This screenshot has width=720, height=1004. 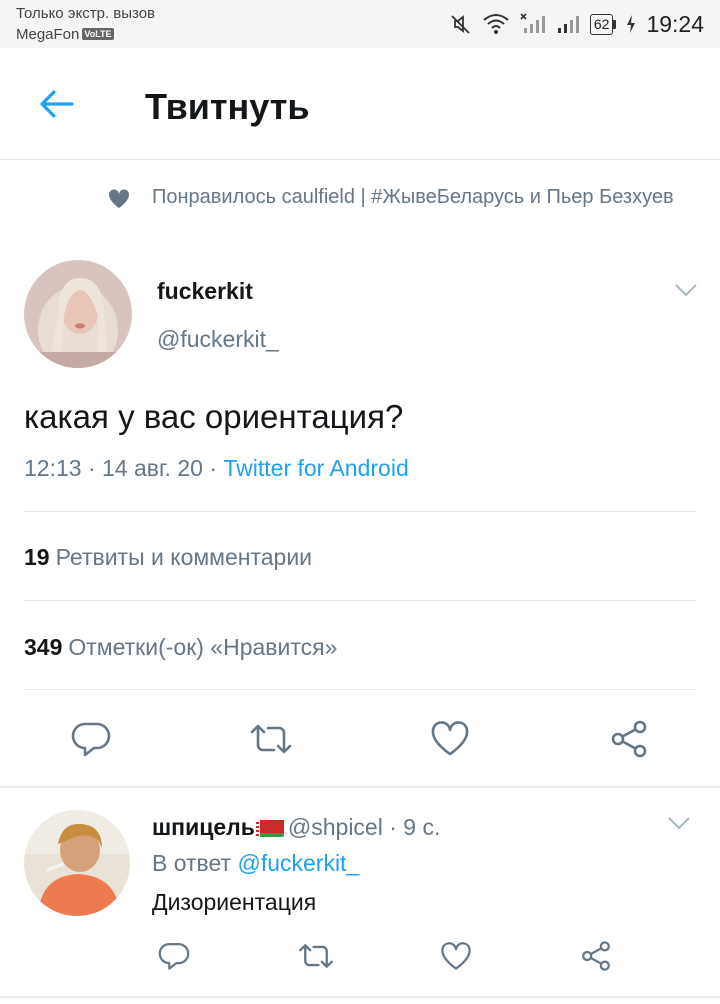 I want to click on flag-icon, so click(x=269, y=827).